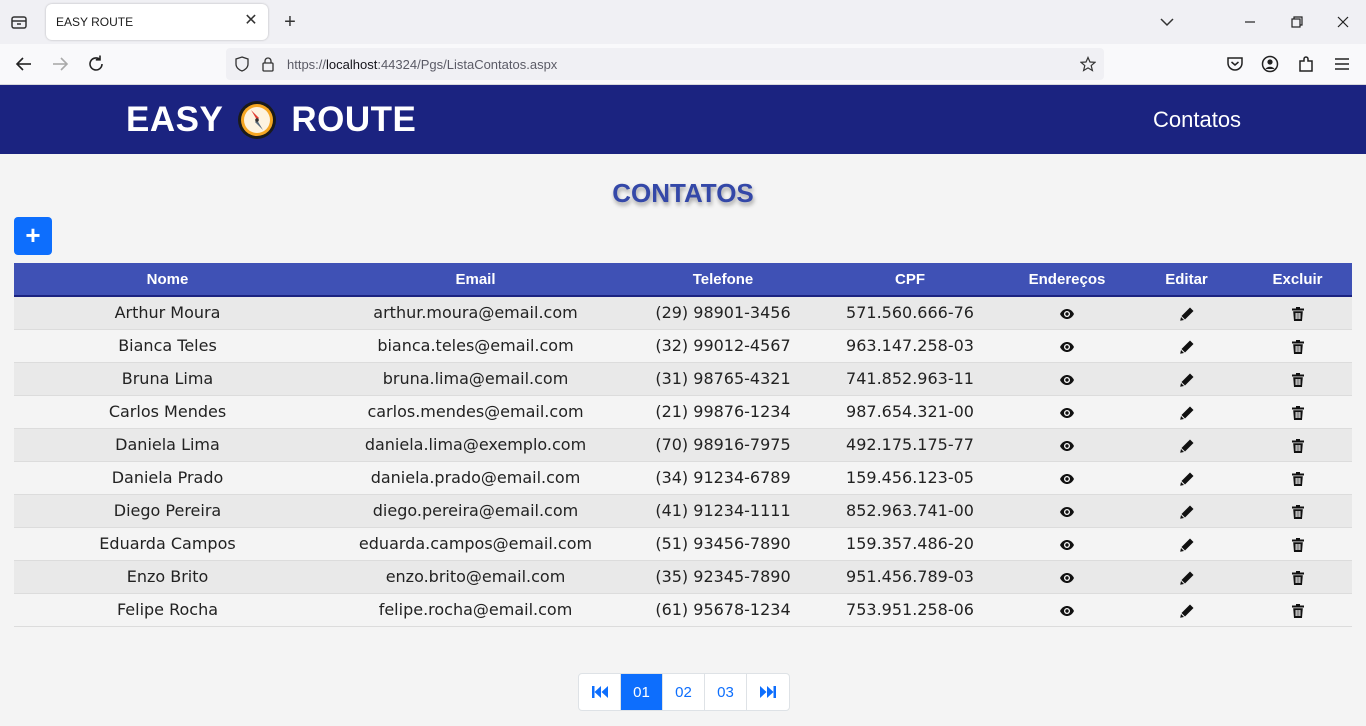  What do you see at coordinates (910, 280) in the screenshot?
I see `column-header-cpf: CPF` at bounding box center [910, 280].